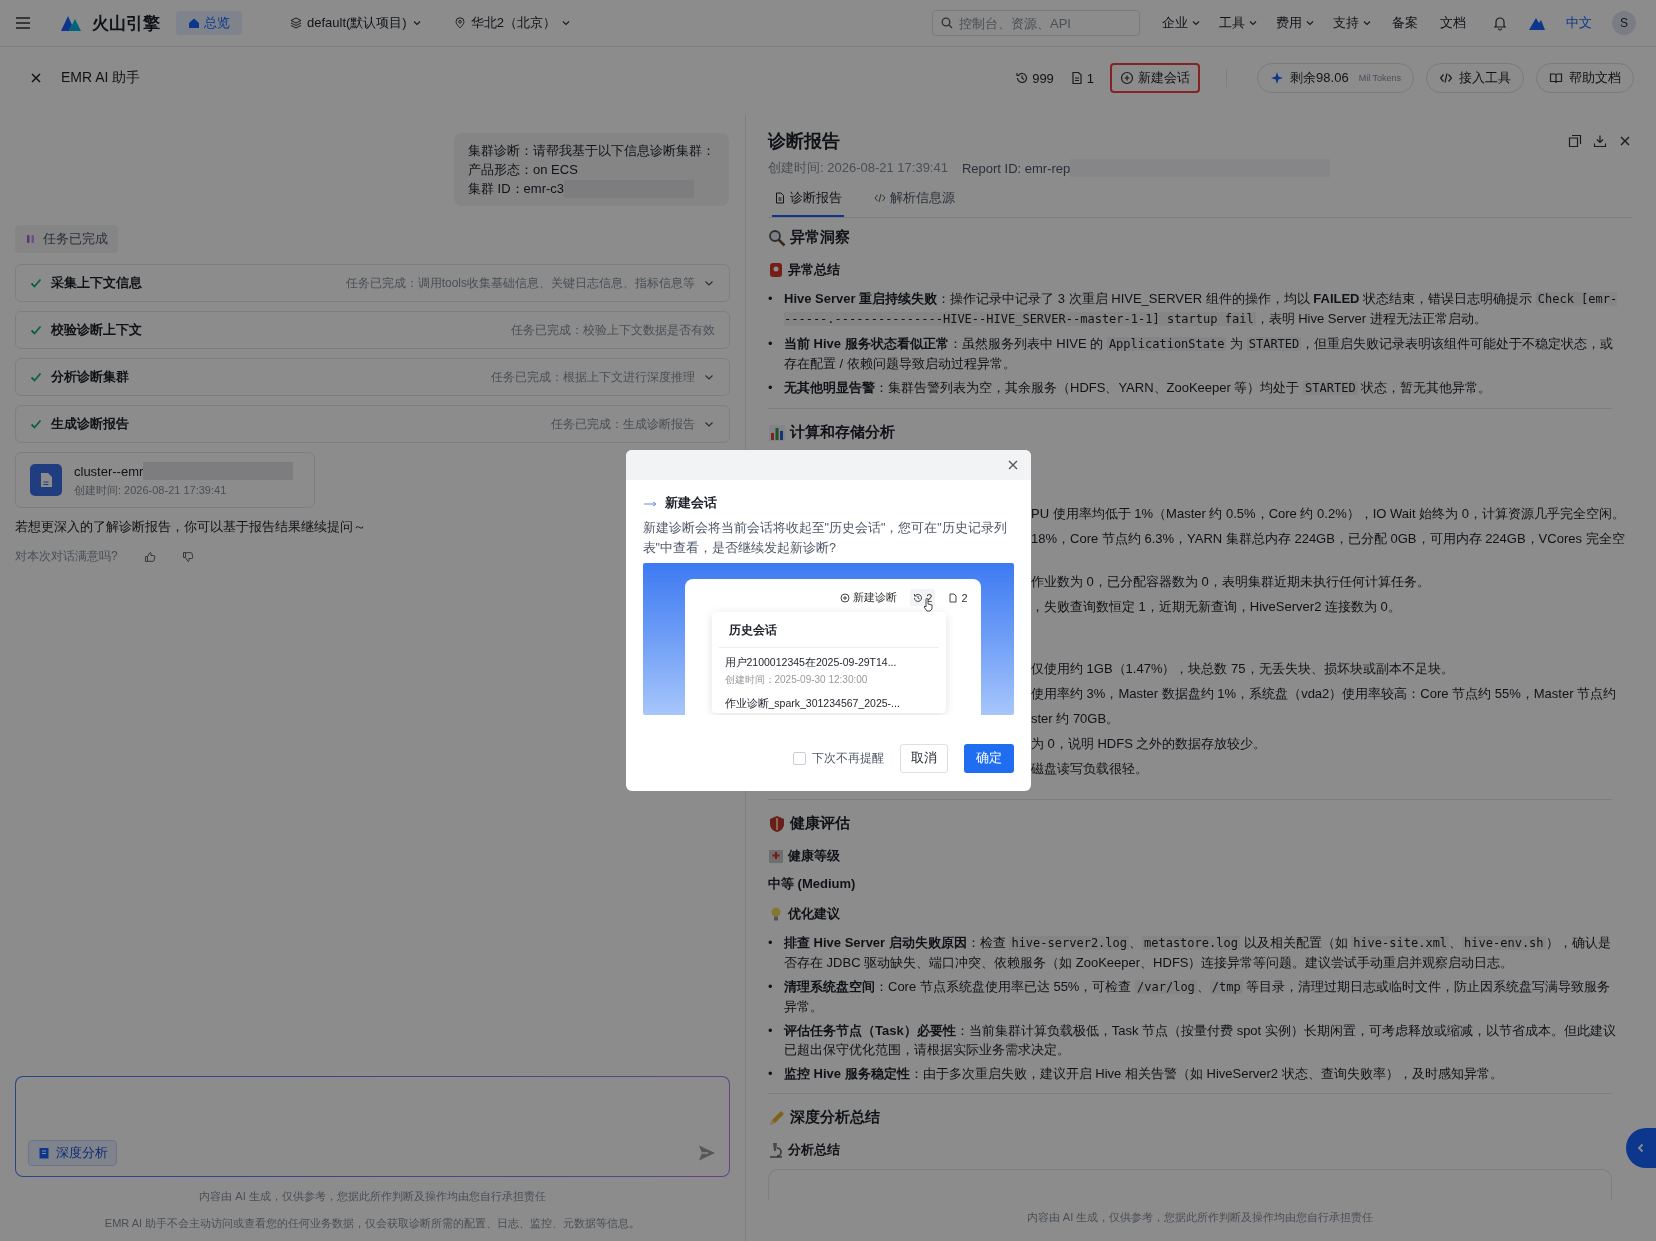  What do you see at coordinates (520, 283) in the screenshot?
I see `step-summary: 任务已完成：调用tools收集基础信息、关键日志信息、指标信息等` at bounding box center [520, 283].